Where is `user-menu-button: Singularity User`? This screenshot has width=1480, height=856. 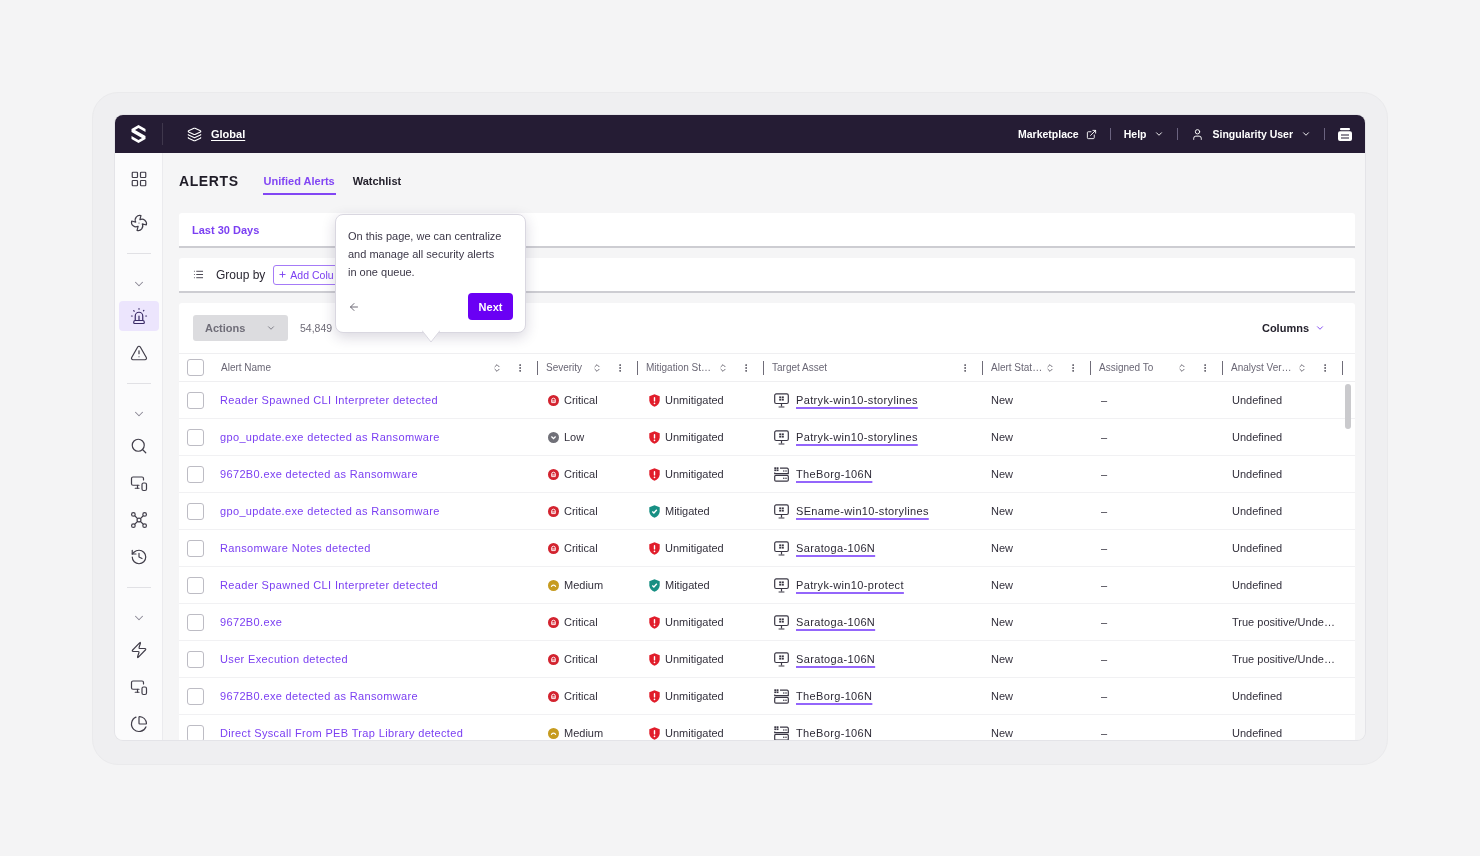 user-menu-button: Singularity User is located at coordinates (1251, 134).